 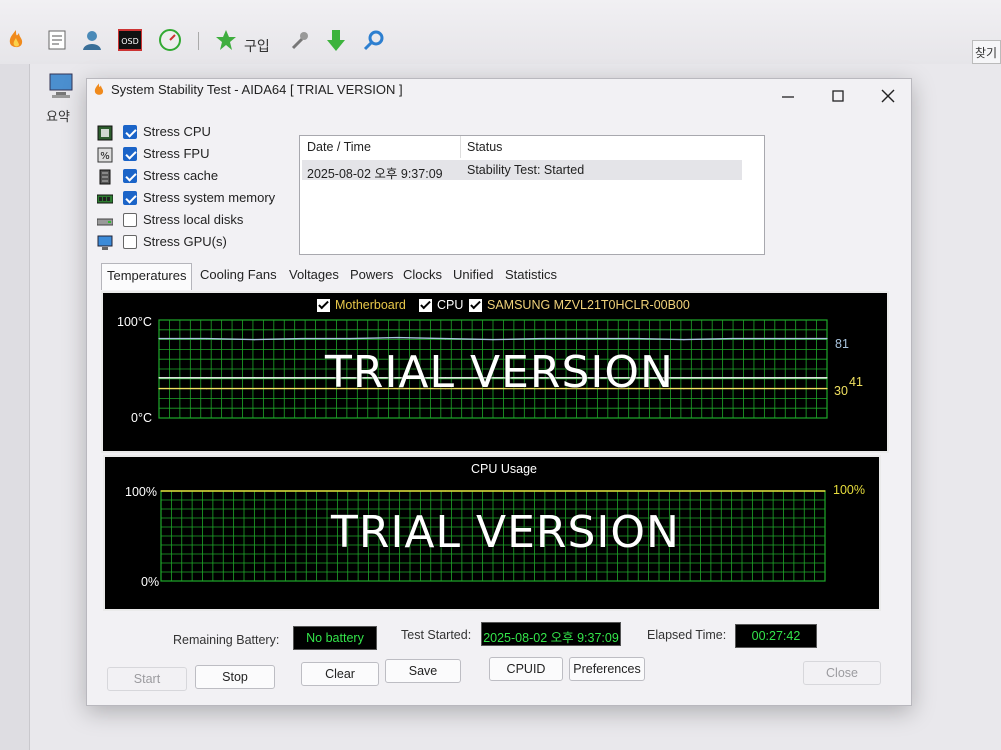 I want to click on stress-cpu-checkbox, so click(x=130, y=132).